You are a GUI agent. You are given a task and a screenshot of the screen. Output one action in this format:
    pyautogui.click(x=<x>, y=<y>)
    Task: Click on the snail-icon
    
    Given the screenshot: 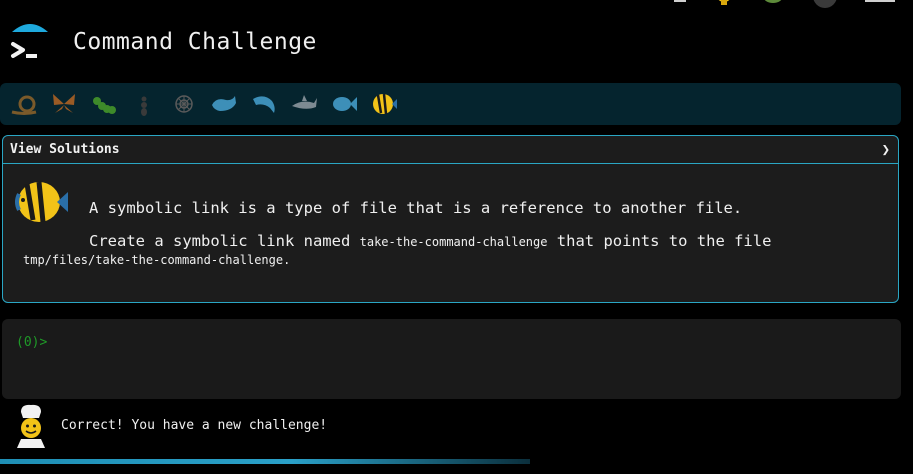 What is the action you would take?
    pyautogui.click(x=30, y=104)
    